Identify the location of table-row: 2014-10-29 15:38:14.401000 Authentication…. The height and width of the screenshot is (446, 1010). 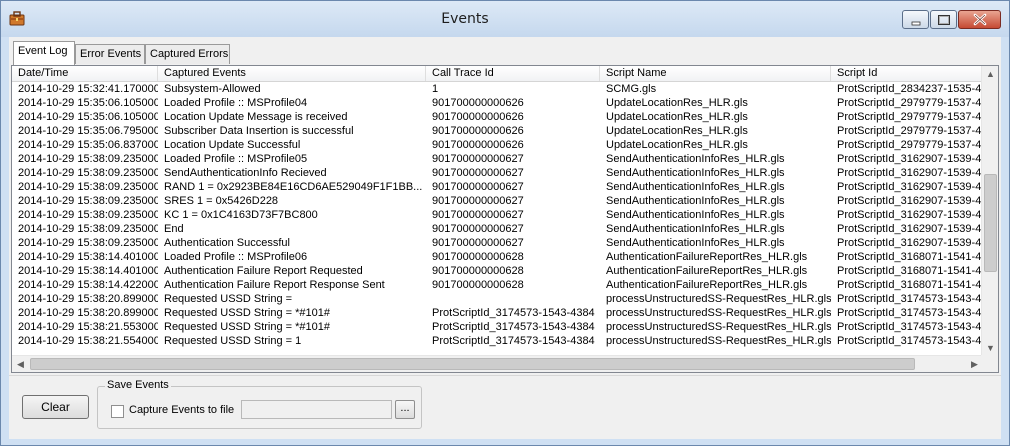
(497, 271).